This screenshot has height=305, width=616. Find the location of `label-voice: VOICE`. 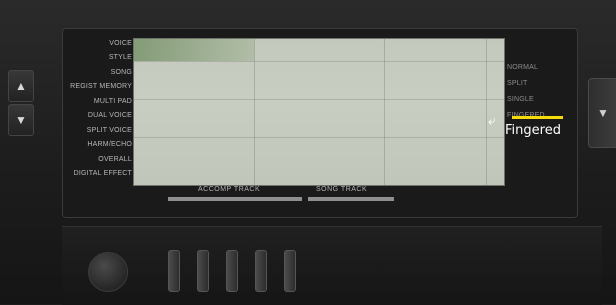

label-voice: VOICE is located at coordinates (120, 43).